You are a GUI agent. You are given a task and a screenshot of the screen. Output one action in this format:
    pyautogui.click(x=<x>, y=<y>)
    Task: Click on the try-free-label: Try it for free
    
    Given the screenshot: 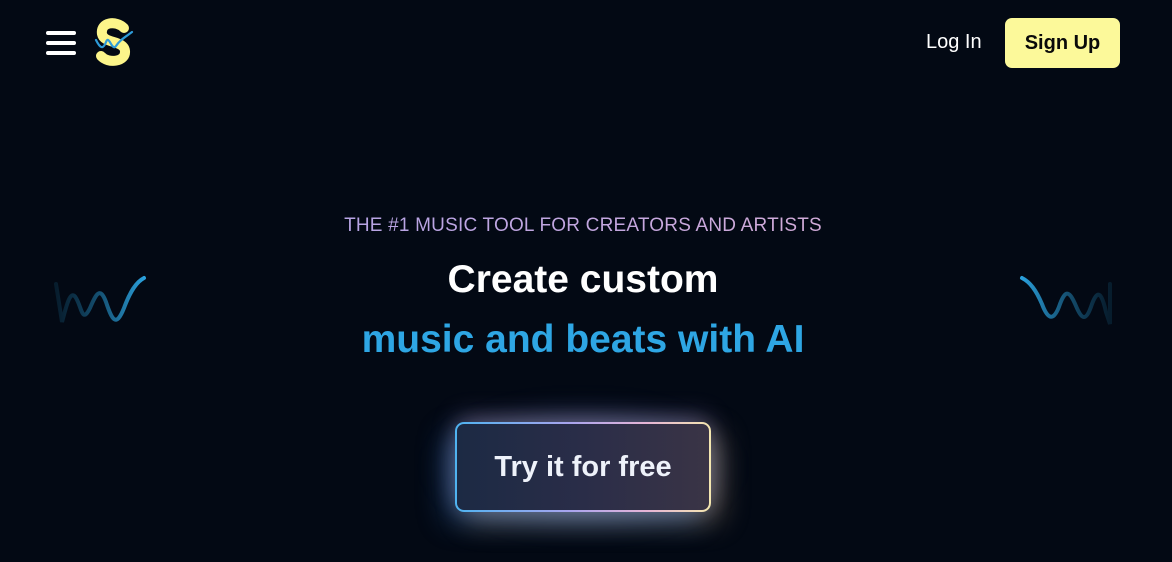 What is the action you would take?
    pyautogui.click(x=583, y=467)
    